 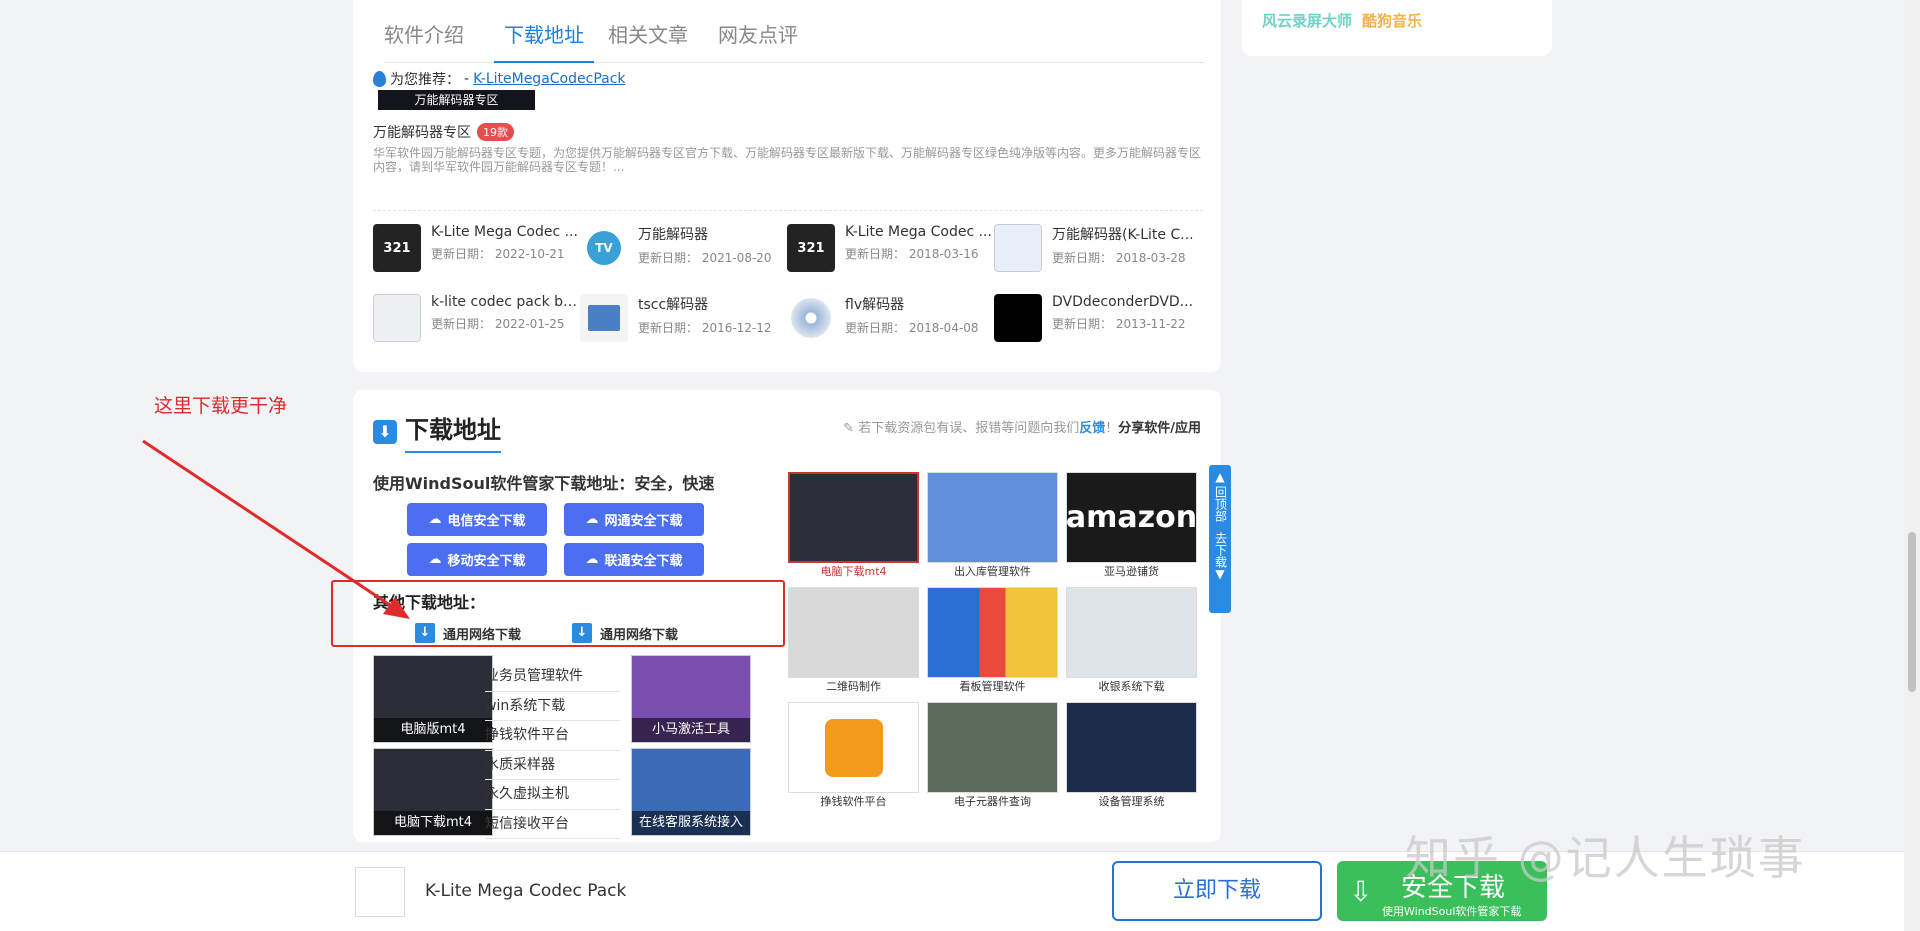 What do you see at coordinates (853, 632) in the screenshot?
I see `qrcode-image` at bounding box center [853, 632].